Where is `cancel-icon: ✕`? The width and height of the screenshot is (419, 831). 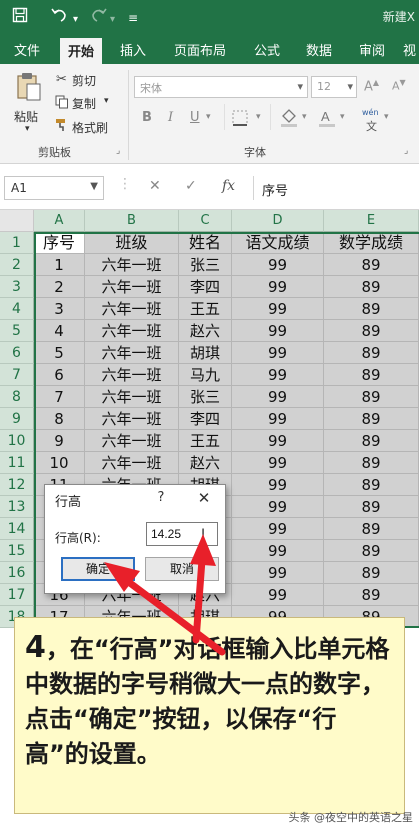 cancel-icon: ✕ is located at coordinates (155, 186).